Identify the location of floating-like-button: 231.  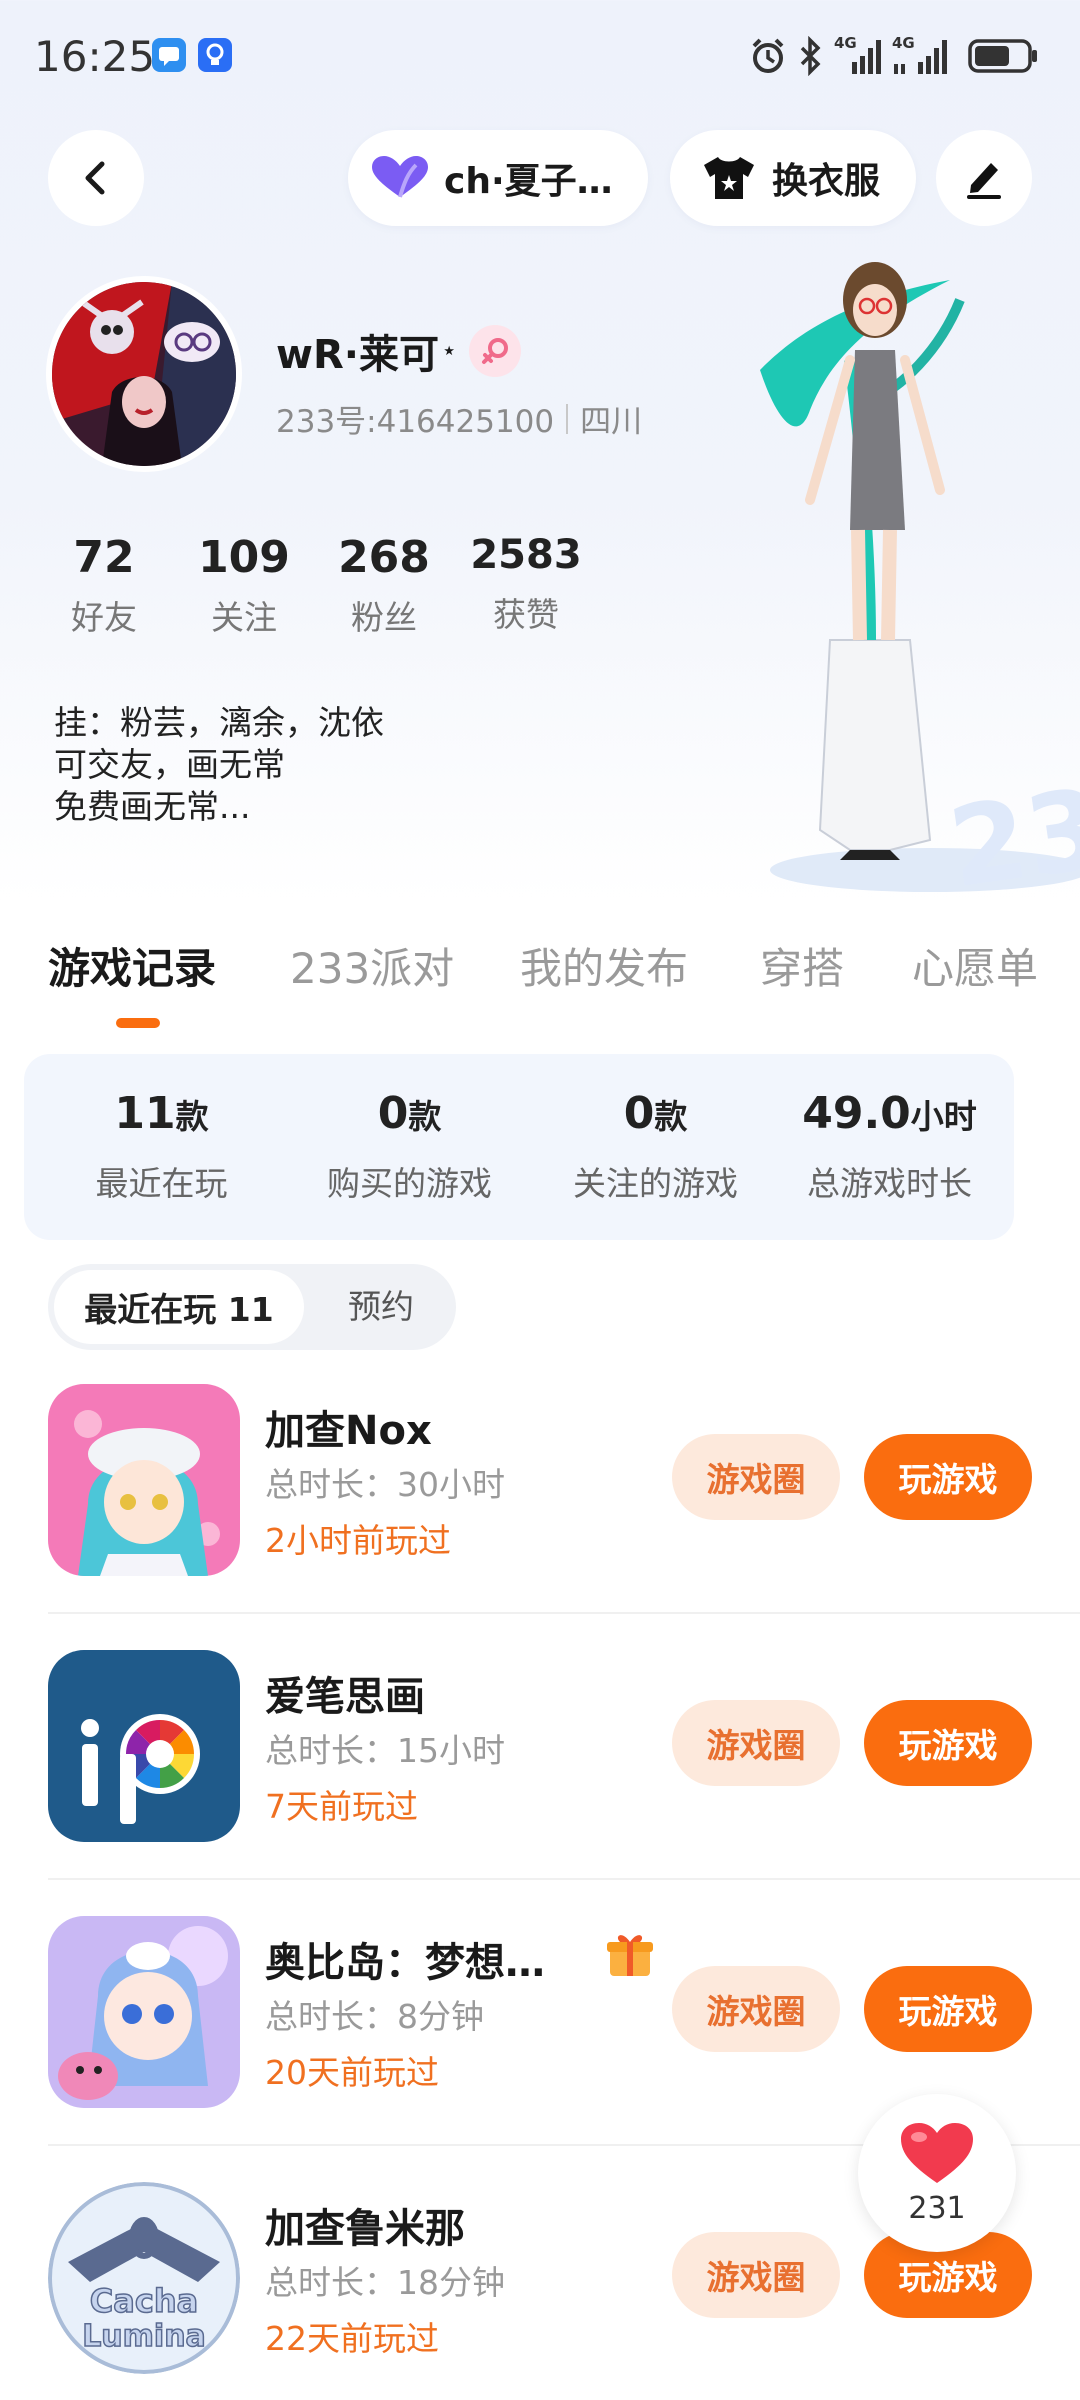
(937, 2173).